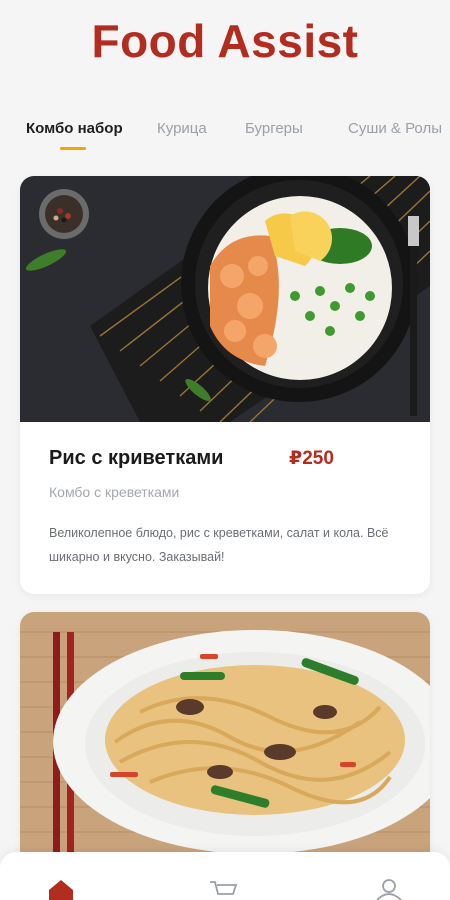 The width and height of the screenshot is (450, 900). I want to click on cart-icon, so click(223, 889).